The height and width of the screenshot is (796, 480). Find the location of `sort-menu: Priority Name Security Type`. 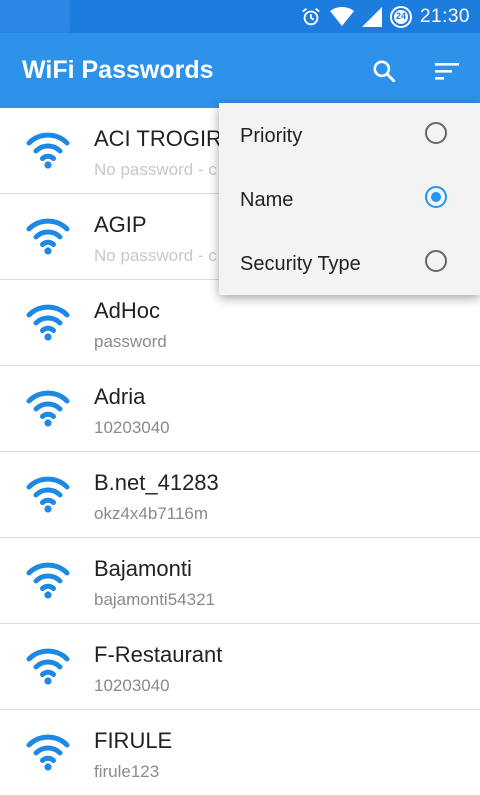

sort-menu: Priority Name Security Type is located at coordinates (349, 199).